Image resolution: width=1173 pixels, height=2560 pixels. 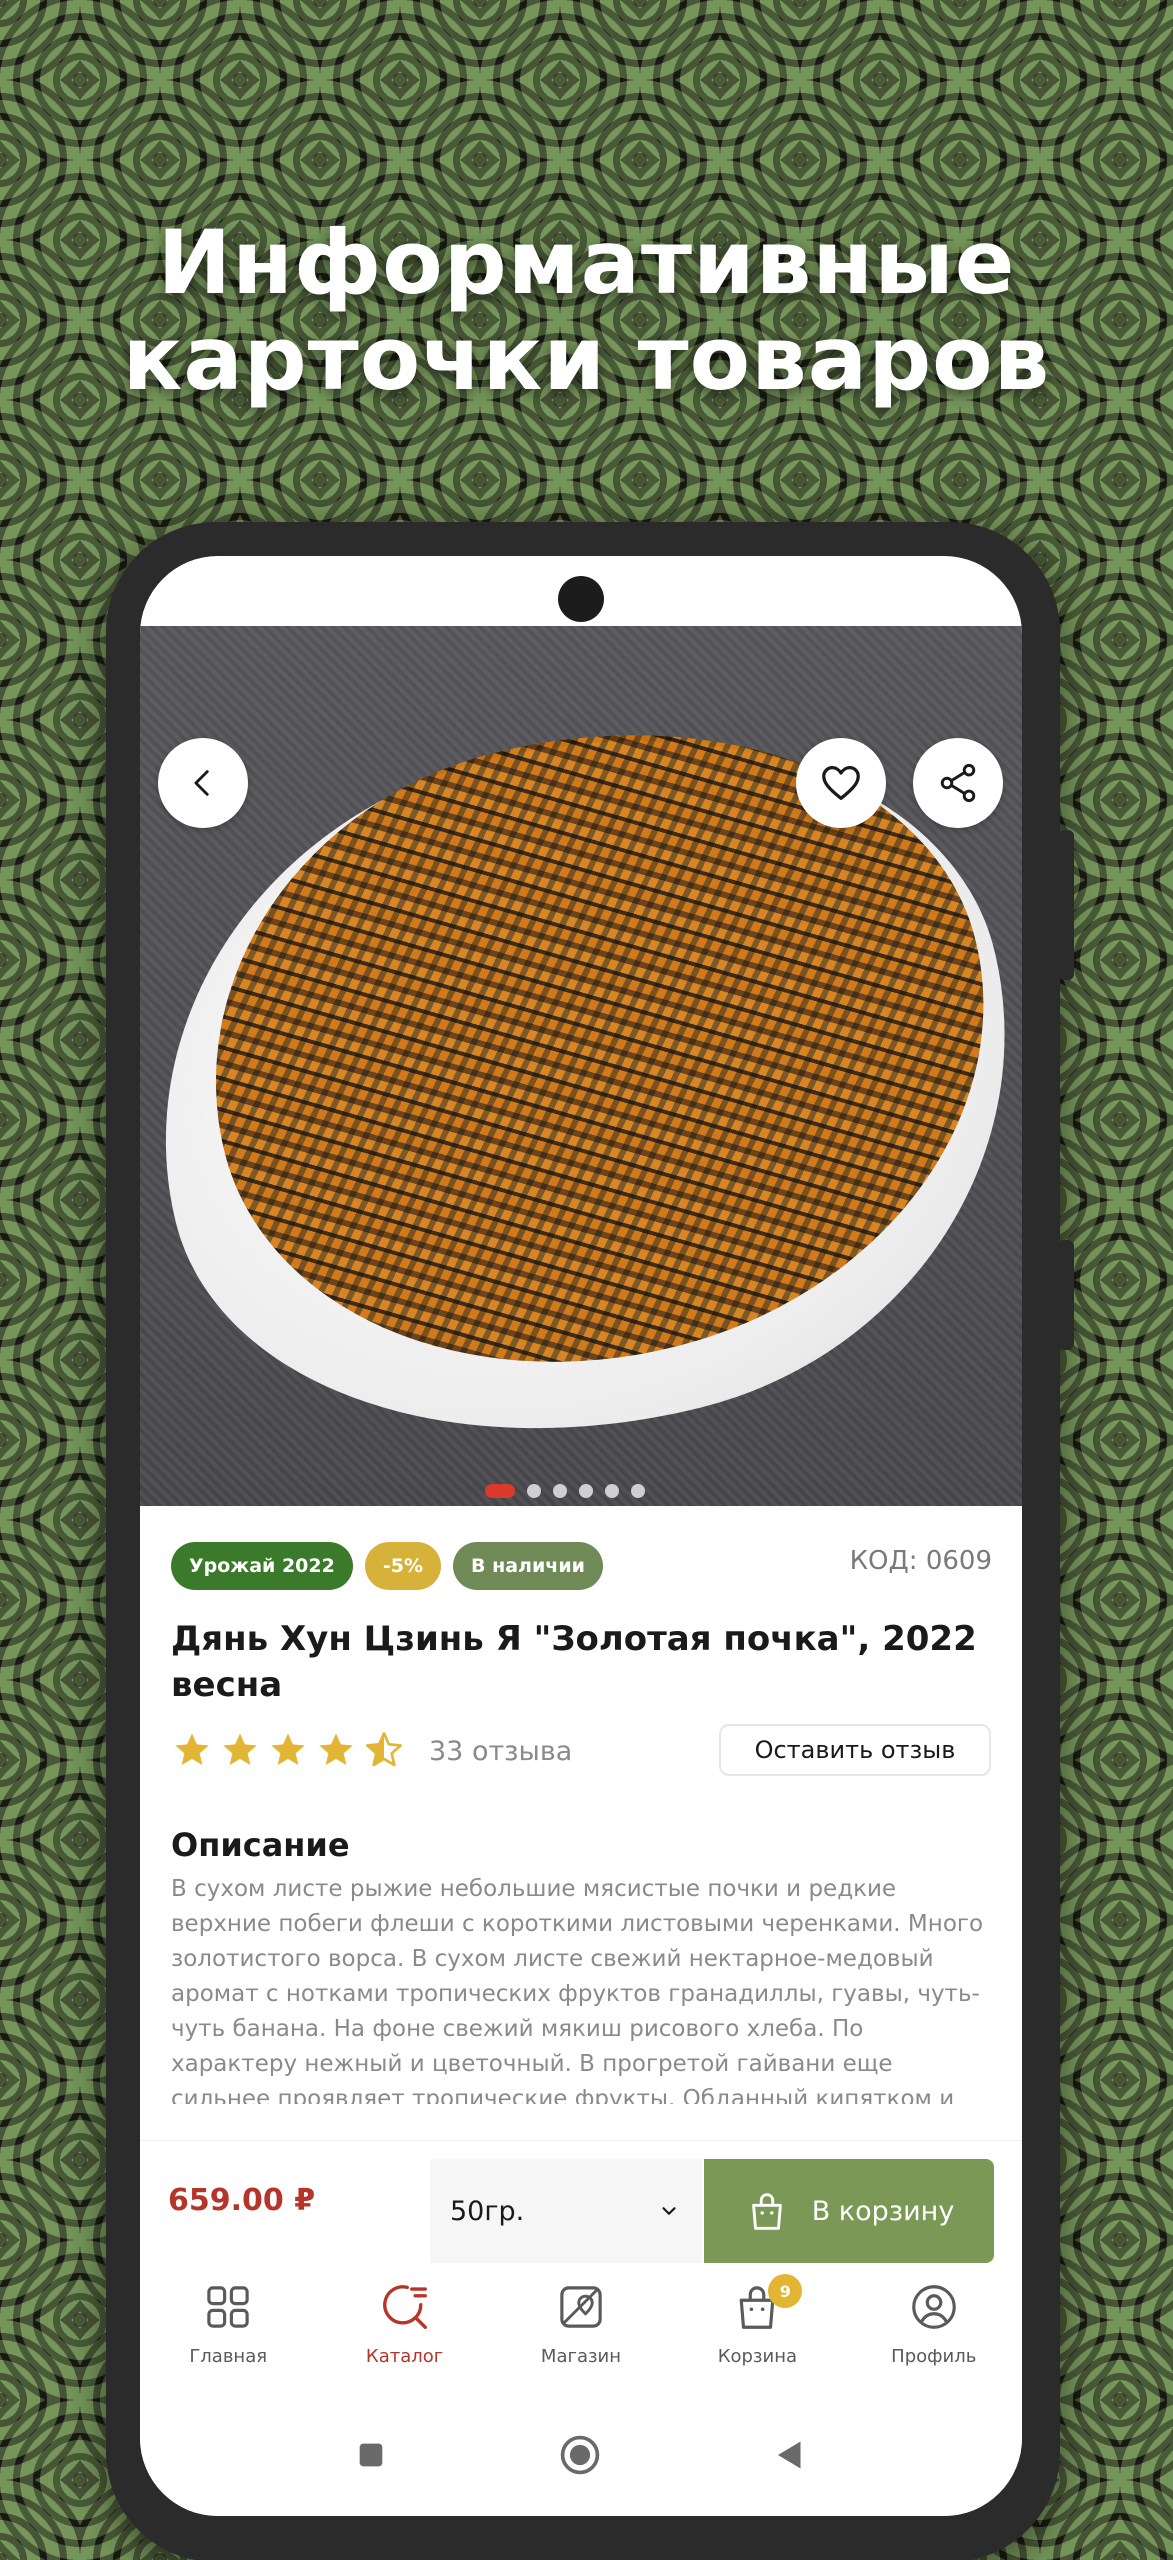 I want to click on reviews-count: 33 отзыва, so click(x=500, y=1751).